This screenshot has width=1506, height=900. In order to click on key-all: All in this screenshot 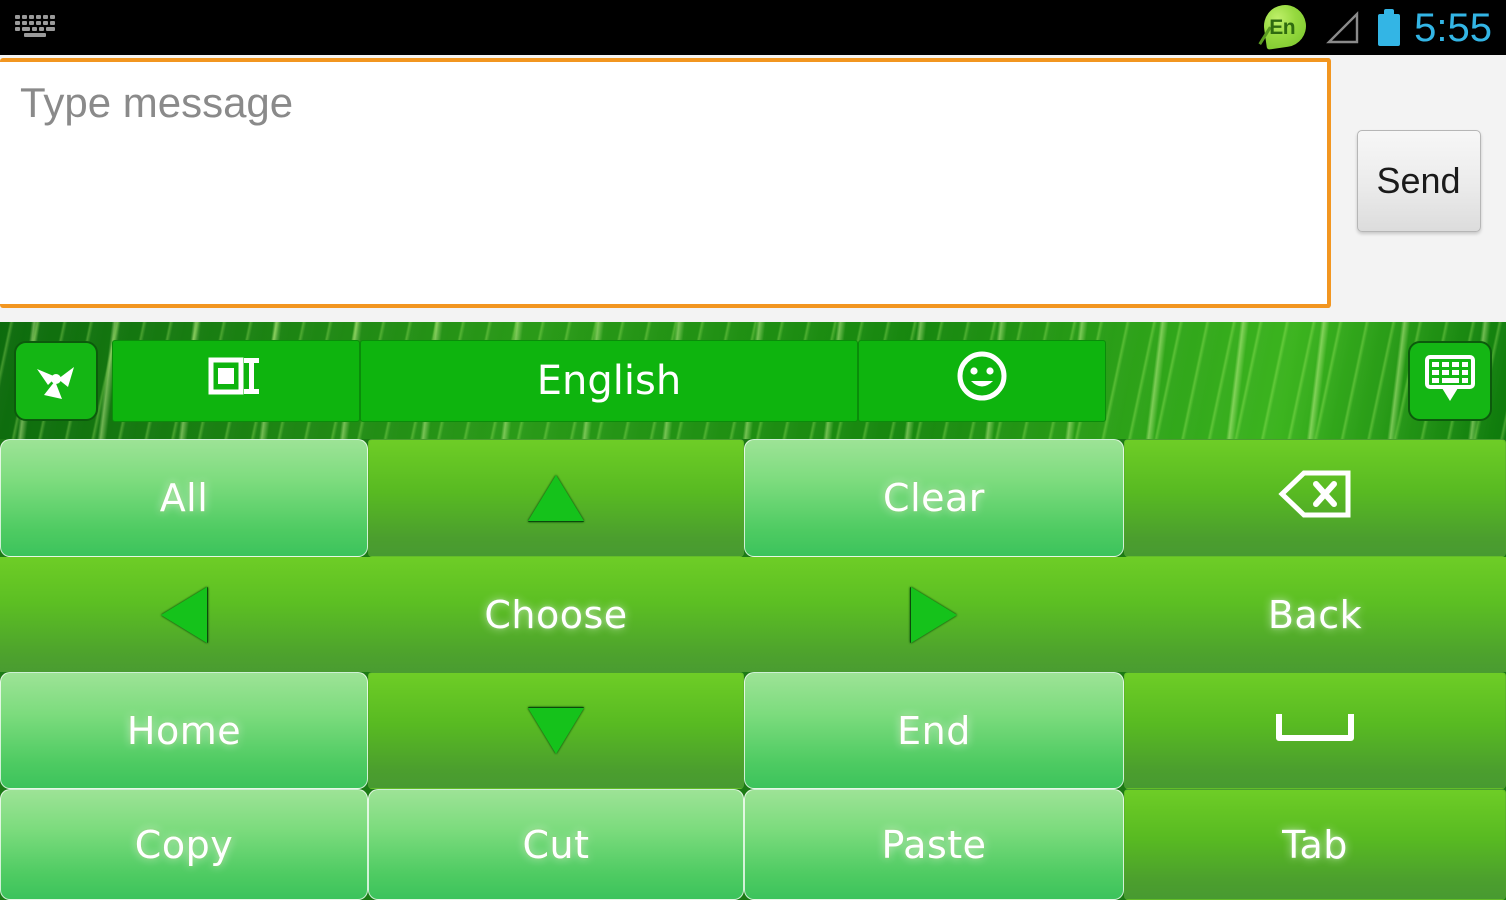, I will do `click(184, 498)`.